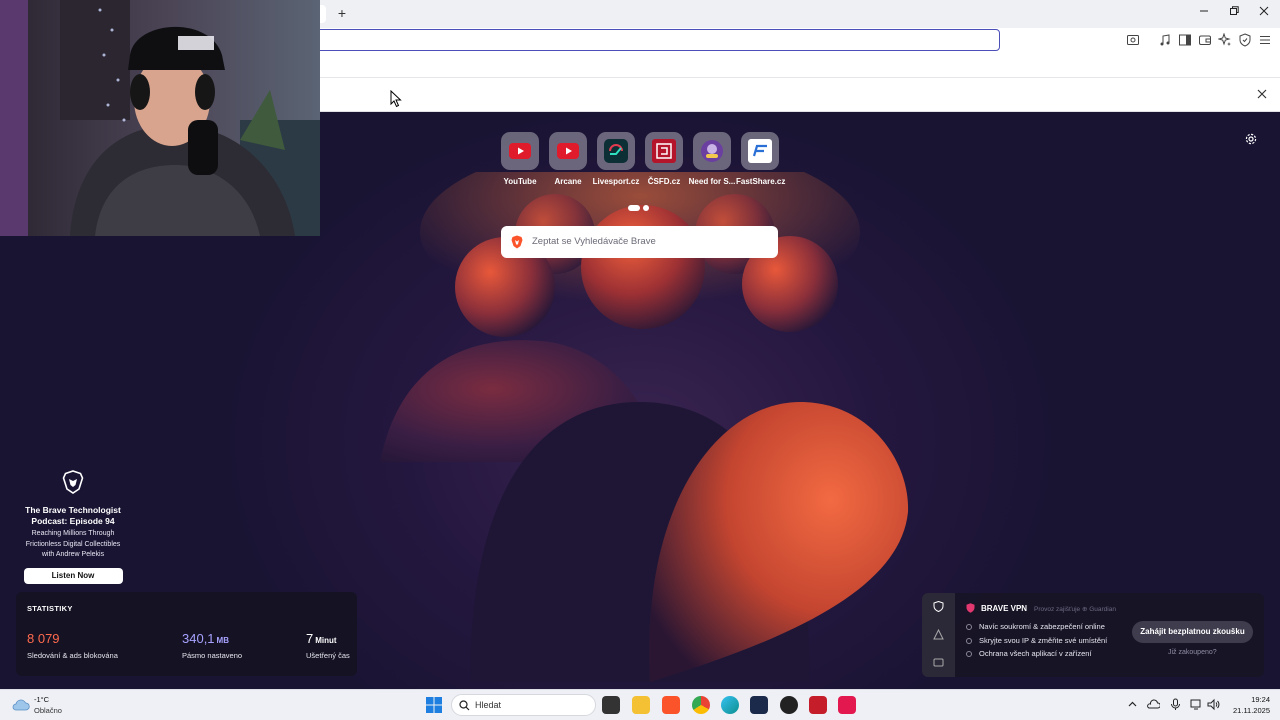 The height and width of the screenshot is (720, 1280). I want to click on shield-icon, so click(1245, 40).